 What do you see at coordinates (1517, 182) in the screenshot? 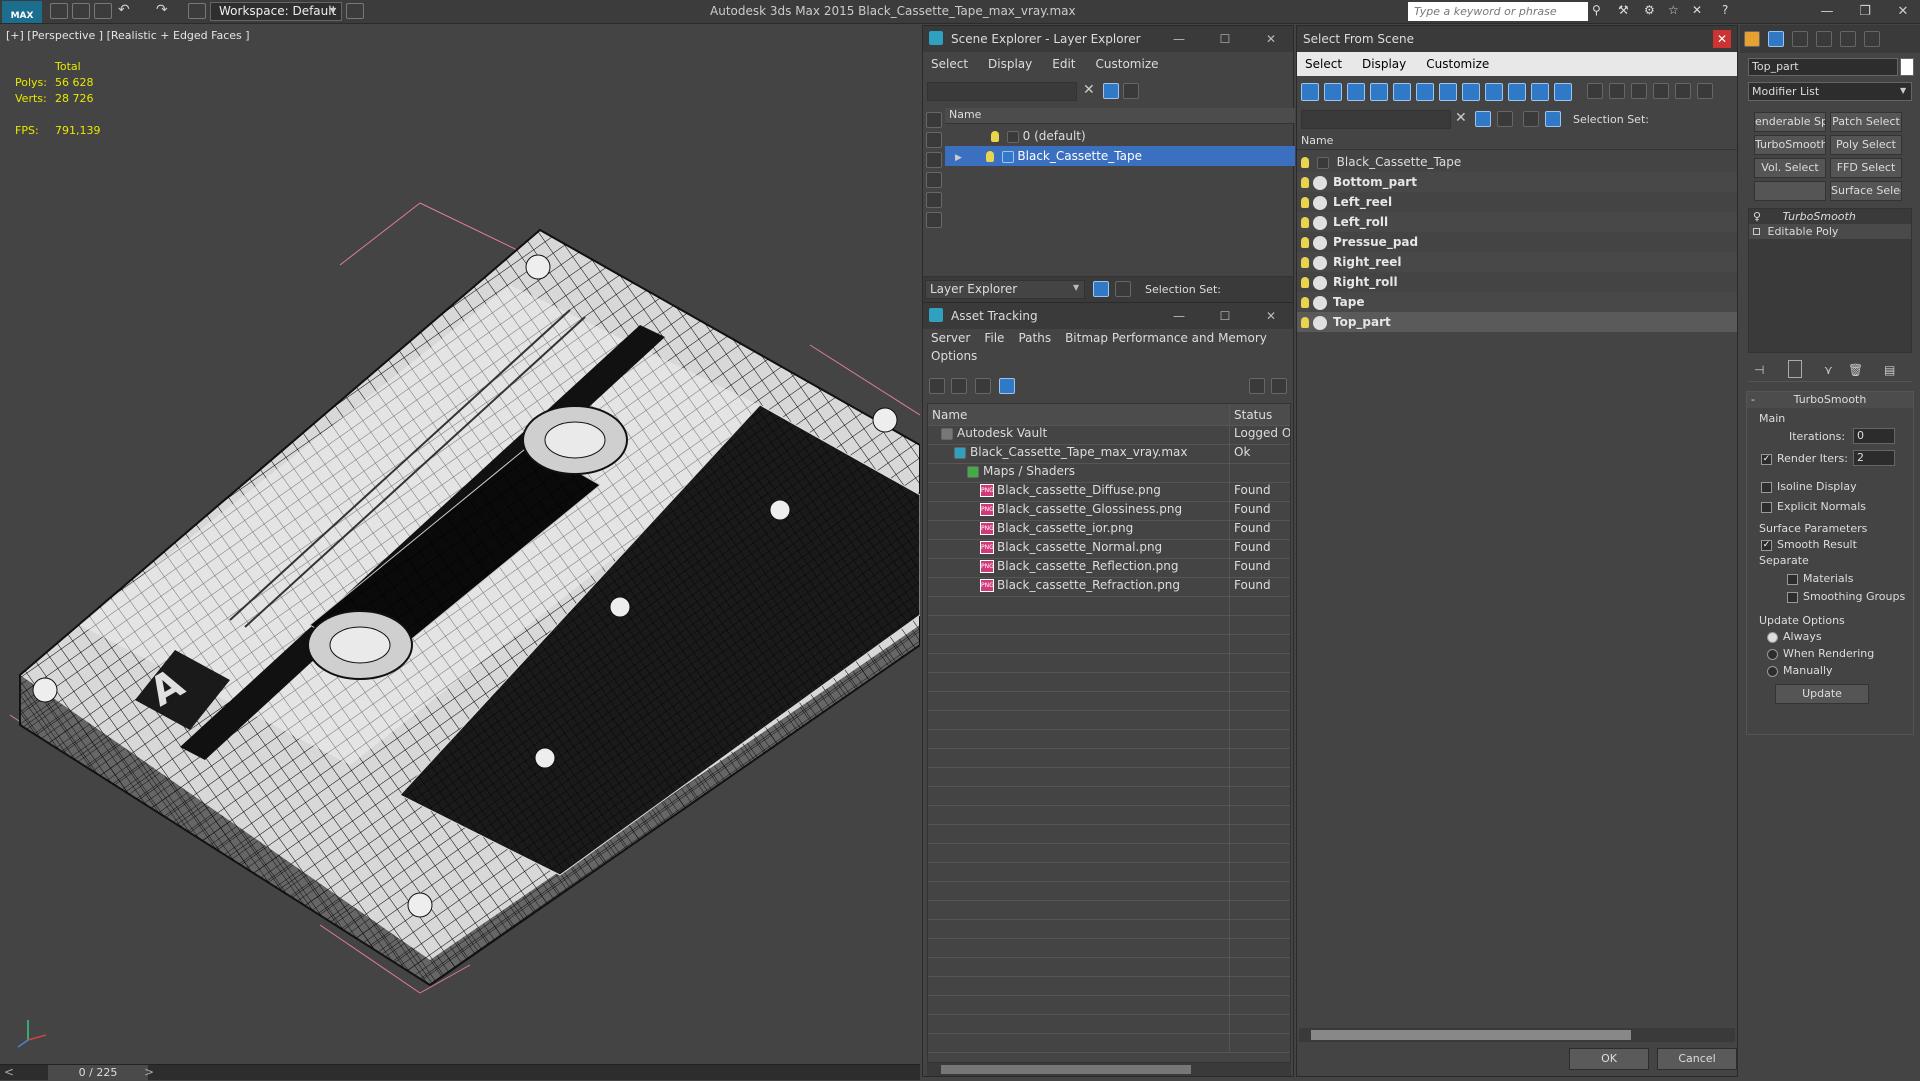
I see `object-row: Bottom_part` at bounding box center [1517, 182].